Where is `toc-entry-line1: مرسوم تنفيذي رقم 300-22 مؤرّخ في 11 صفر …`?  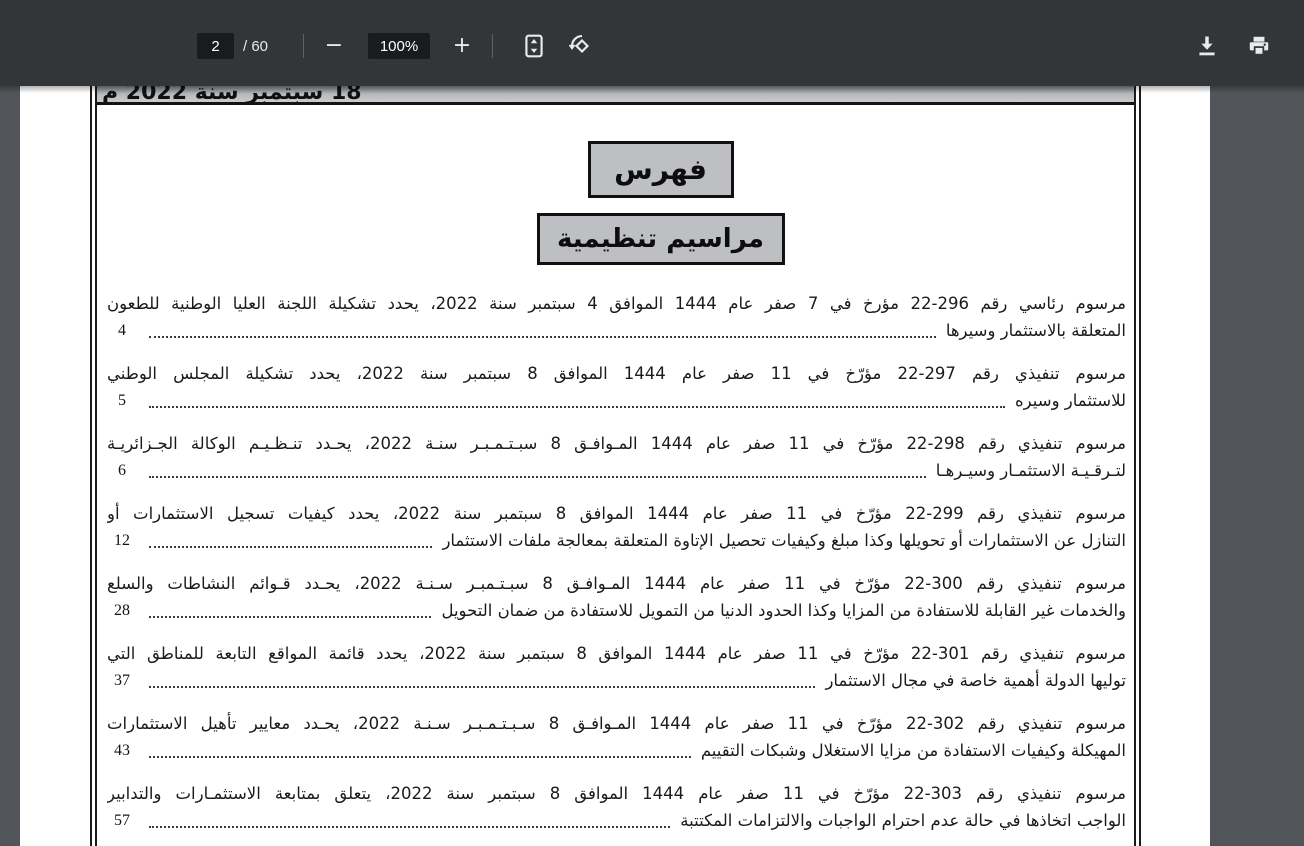 toc-entry-line1: مرسوم تنفيذي رقم 300-22 مؤرّخ في 11 صفر … is located at coordinates (616, 583).